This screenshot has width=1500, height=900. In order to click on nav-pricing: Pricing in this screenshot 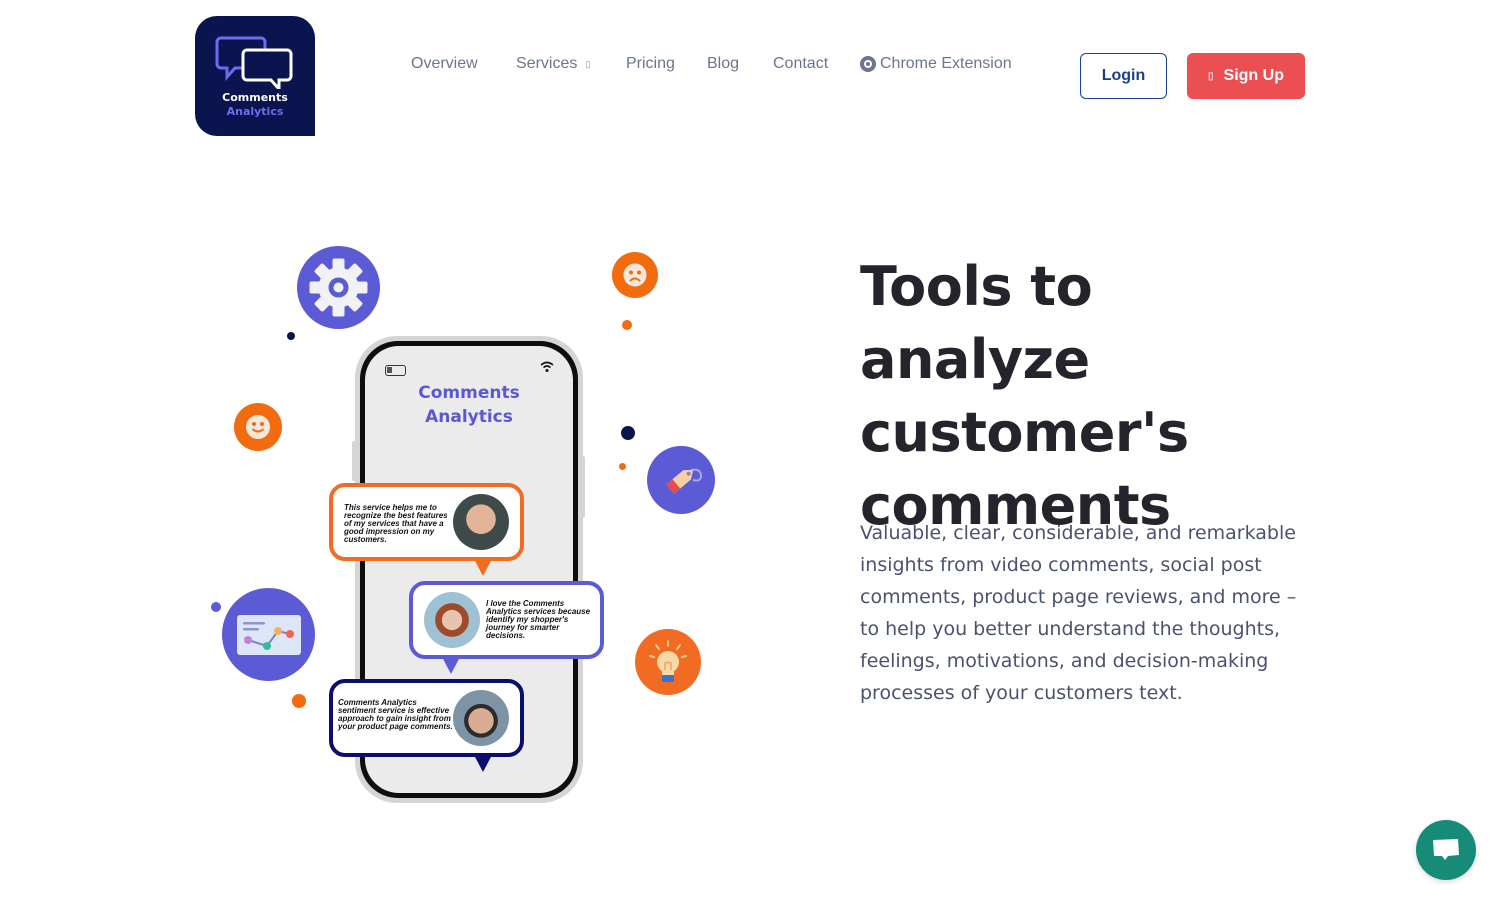, I will do `click(650, 64)`.